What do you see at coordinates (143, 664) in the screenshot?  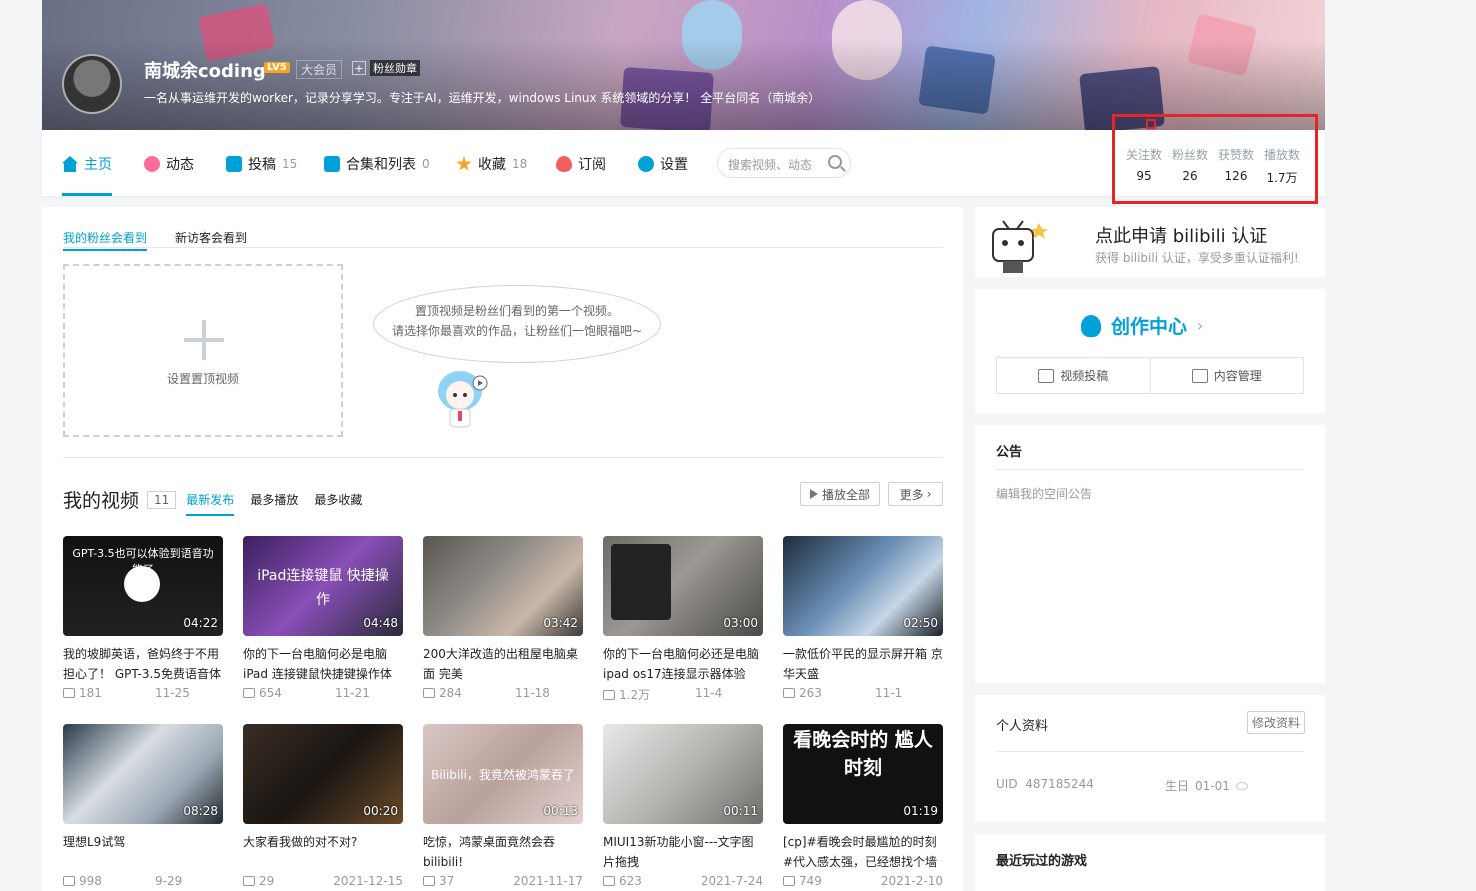 I see `video-title: 我的坡脚英语，爸妈终于不用担心了！ GPT-3.5免费语音体` at bounding box center [143, 664].